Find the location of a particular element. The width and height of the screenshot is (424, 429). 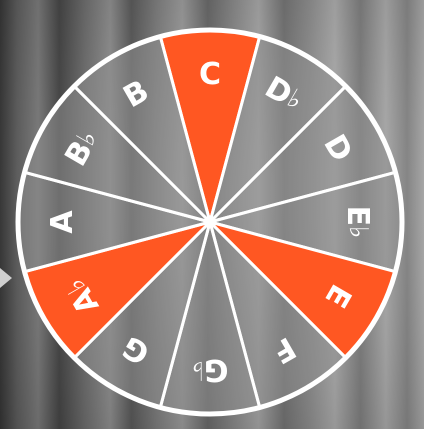

wheel-label-A: A is located at coordinates (62, 222).